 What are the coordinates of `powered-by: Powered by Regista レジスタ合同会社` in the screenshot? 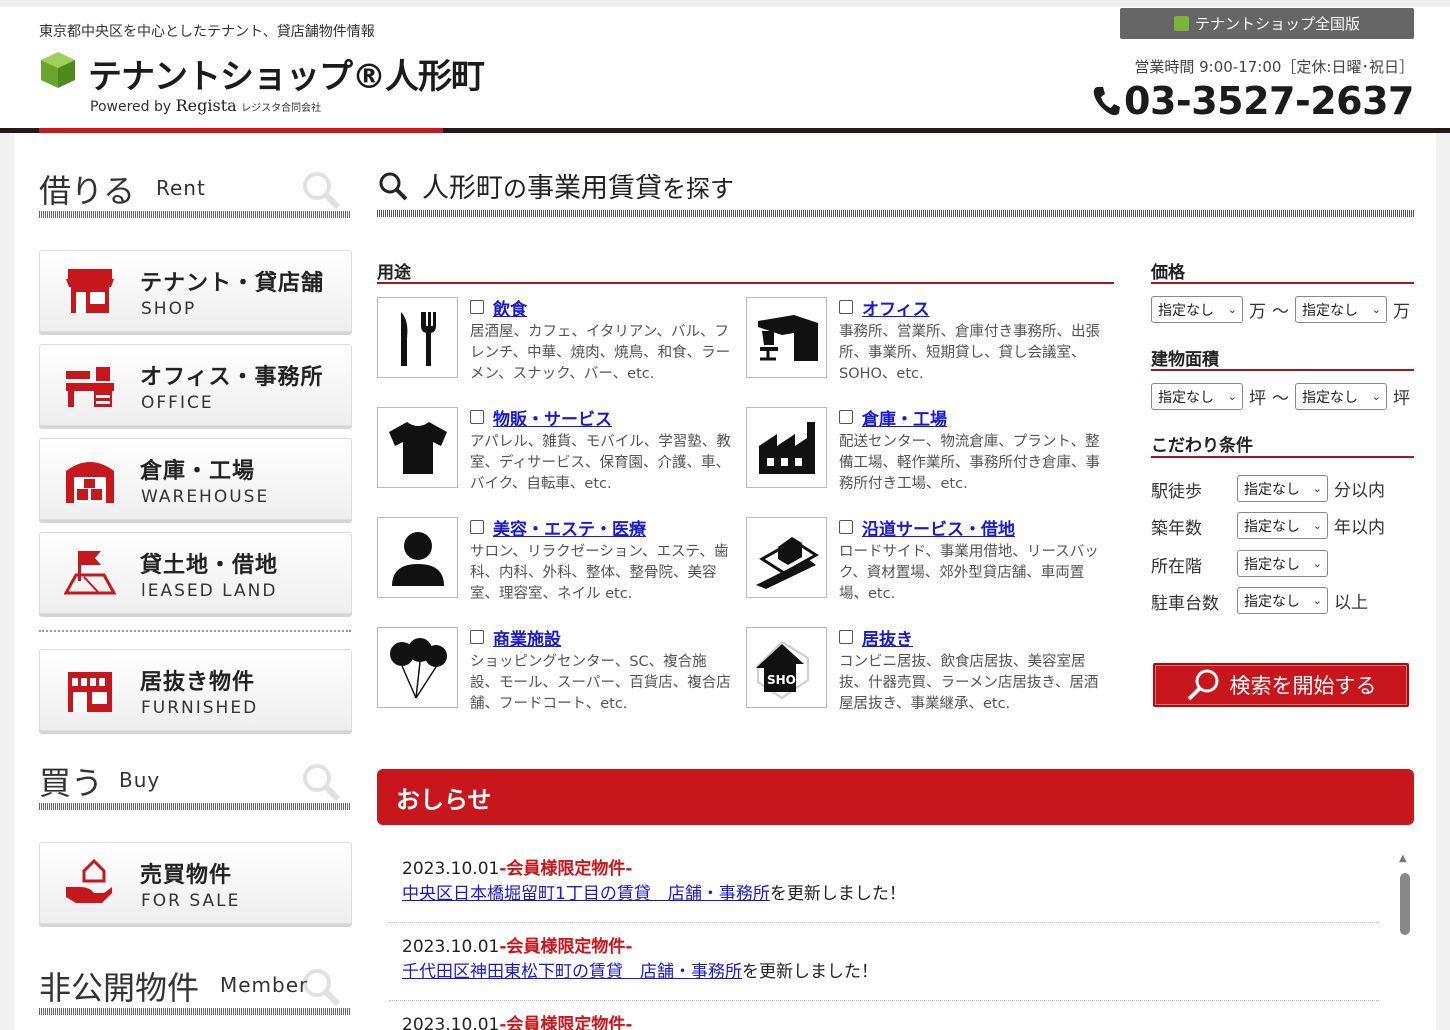 It's located at (205, 105).